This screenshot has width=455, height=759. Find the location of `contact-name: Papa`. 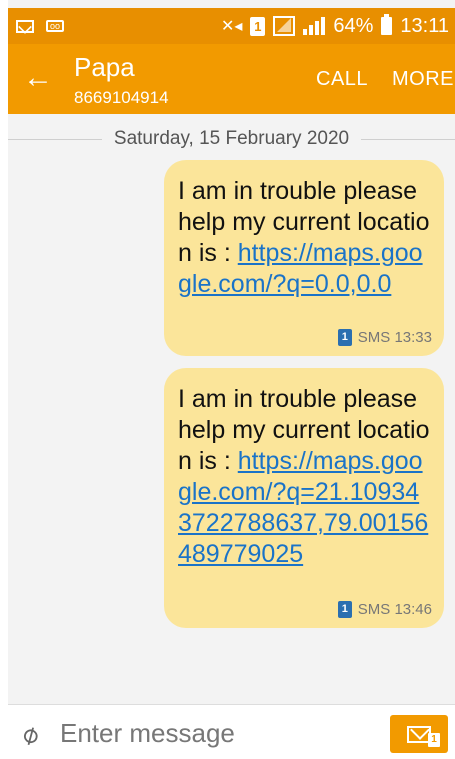

contact-name: Papa is located at coordinates (104, 67).